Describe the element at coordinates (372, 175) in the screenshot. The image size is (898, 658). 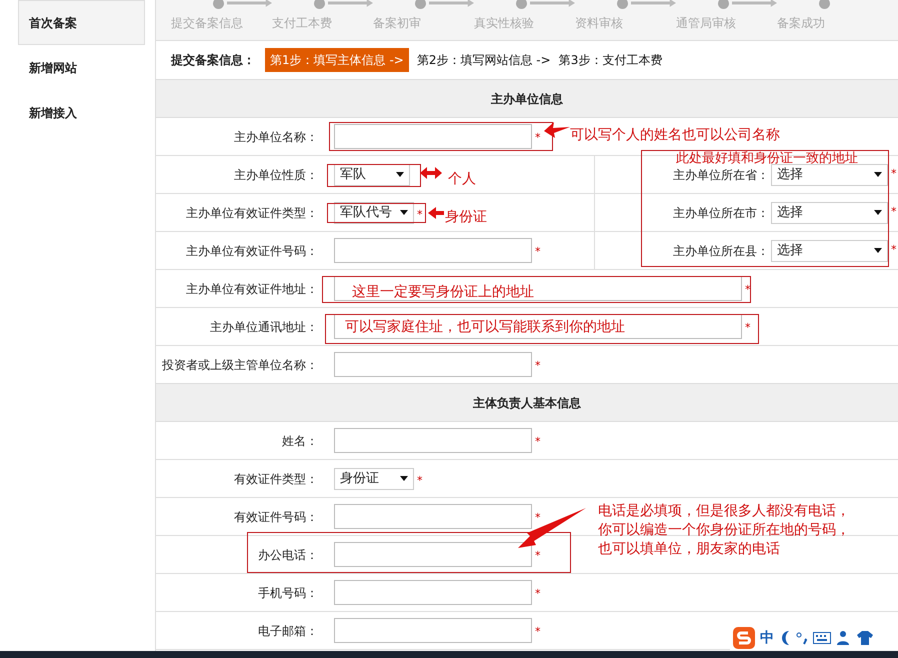
I see `dropdown: 军队` at that location.